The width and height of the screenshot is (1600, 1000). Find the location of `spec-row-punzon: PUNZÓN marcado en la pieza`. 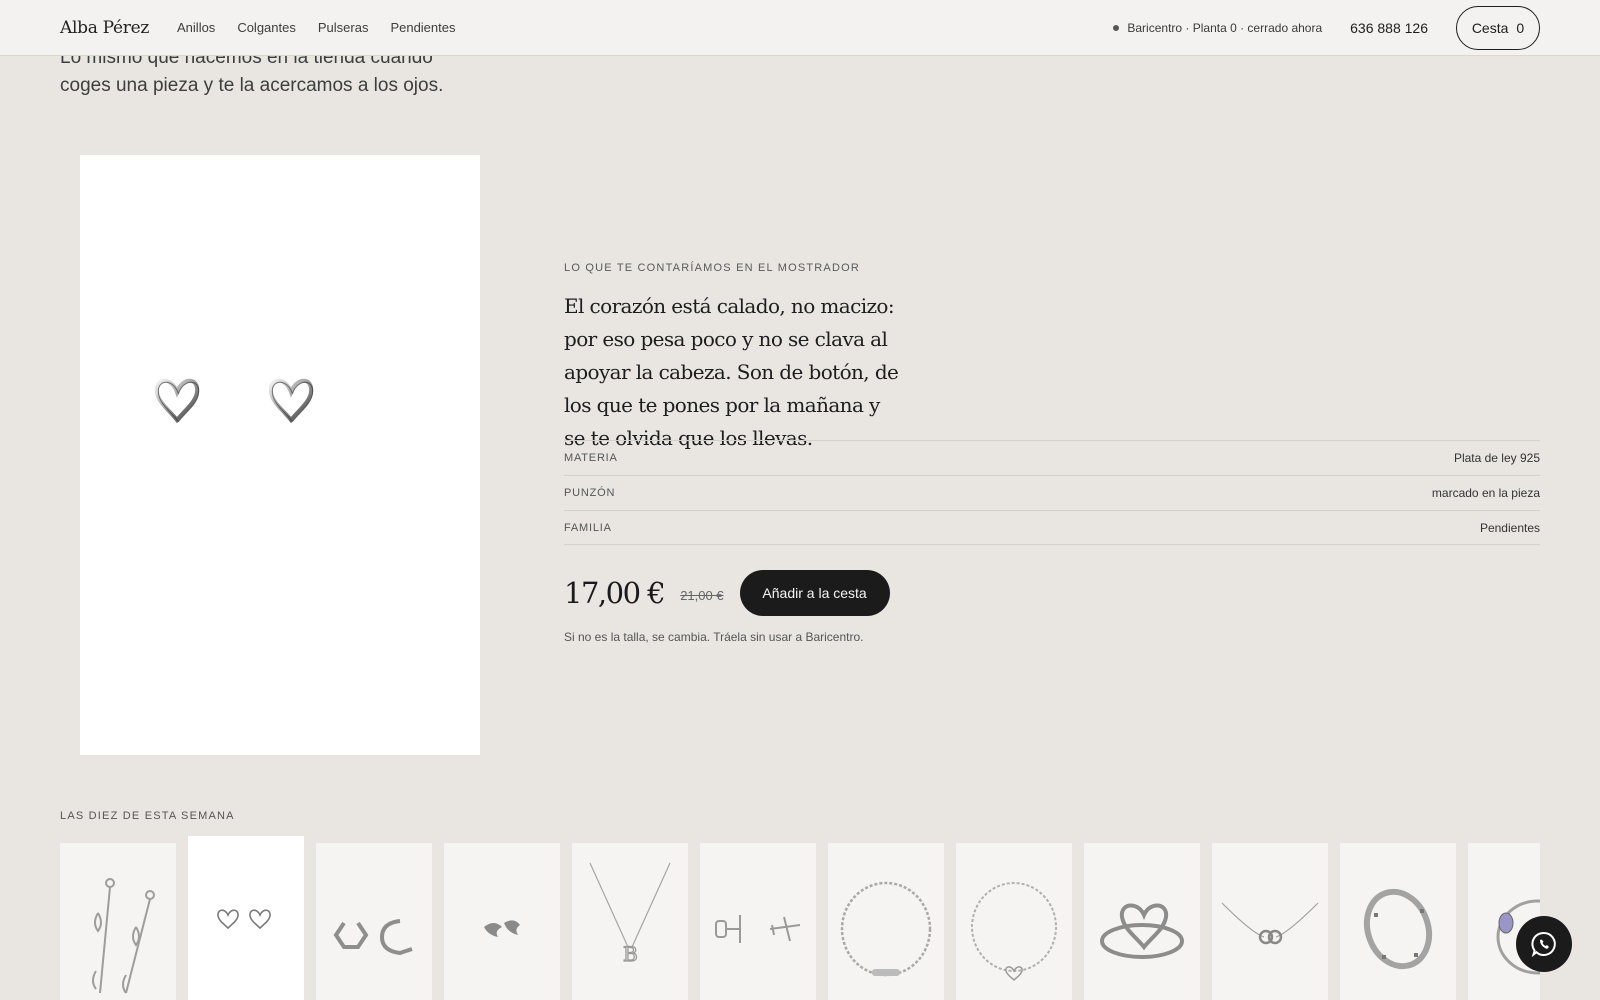

spec-row-punzon: PUNZÓN marcado en la pieza is located at coordinates (1052, 492).